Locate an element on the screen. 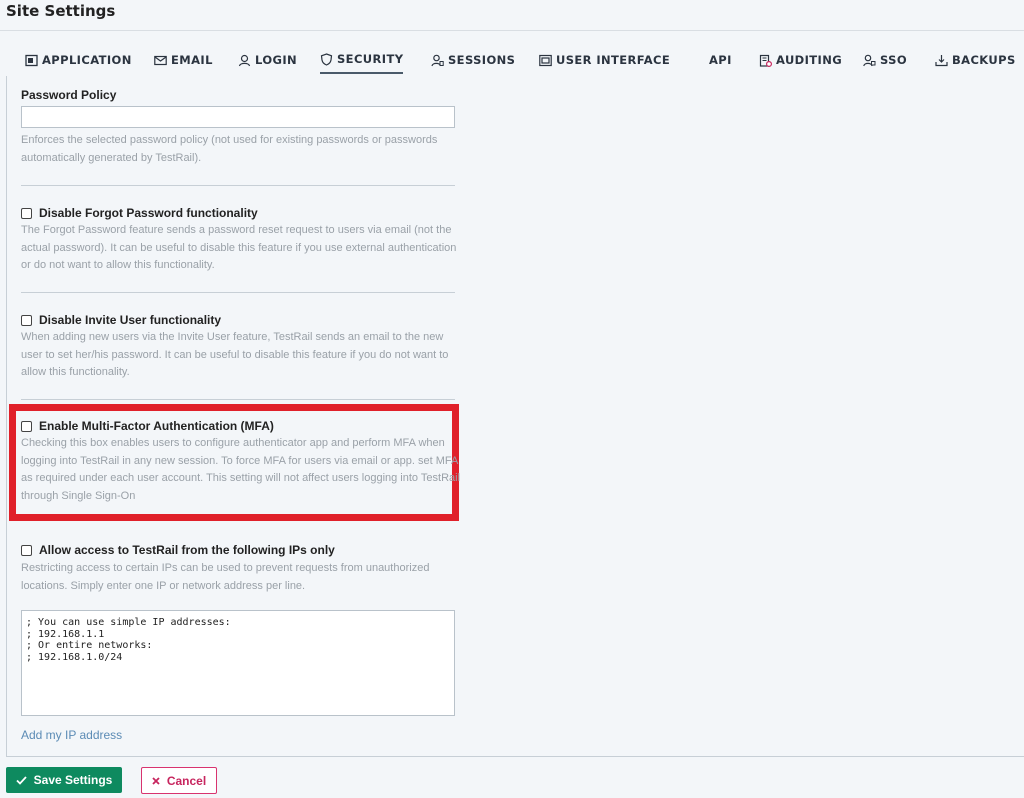  tab-auditing: AUDITING is located at coordinates (800, 60).